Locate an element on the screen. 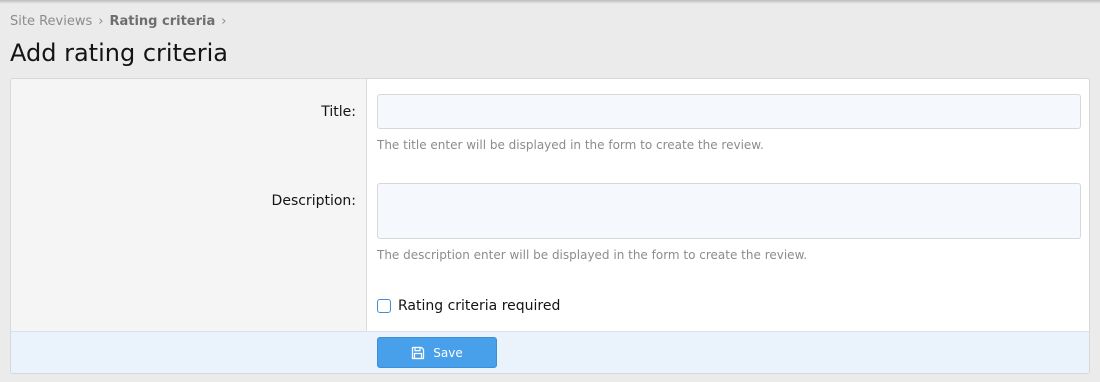 The width and height of the screenshot is (1100, 382). breadcrumb: Site Reviews › Rating criteria › is located at coordinates (121, 21).